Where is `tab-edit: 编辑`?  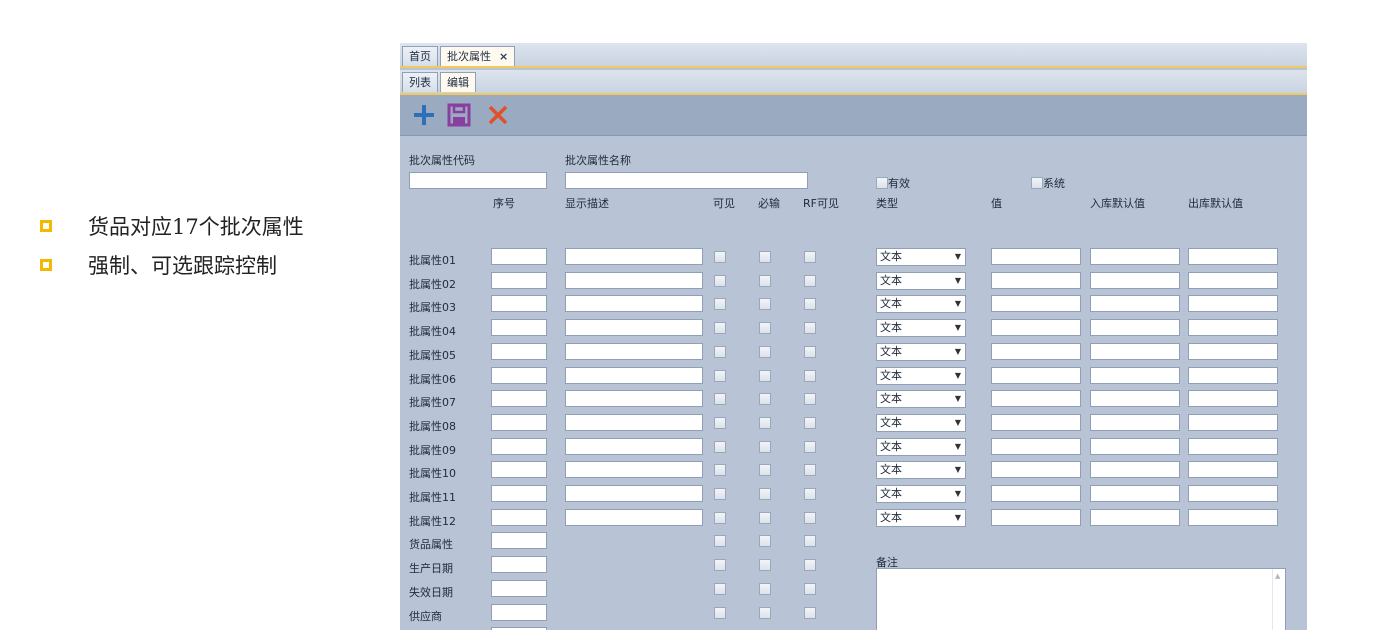 tab-edit: 编辑 is located at coordinates (458, 82).